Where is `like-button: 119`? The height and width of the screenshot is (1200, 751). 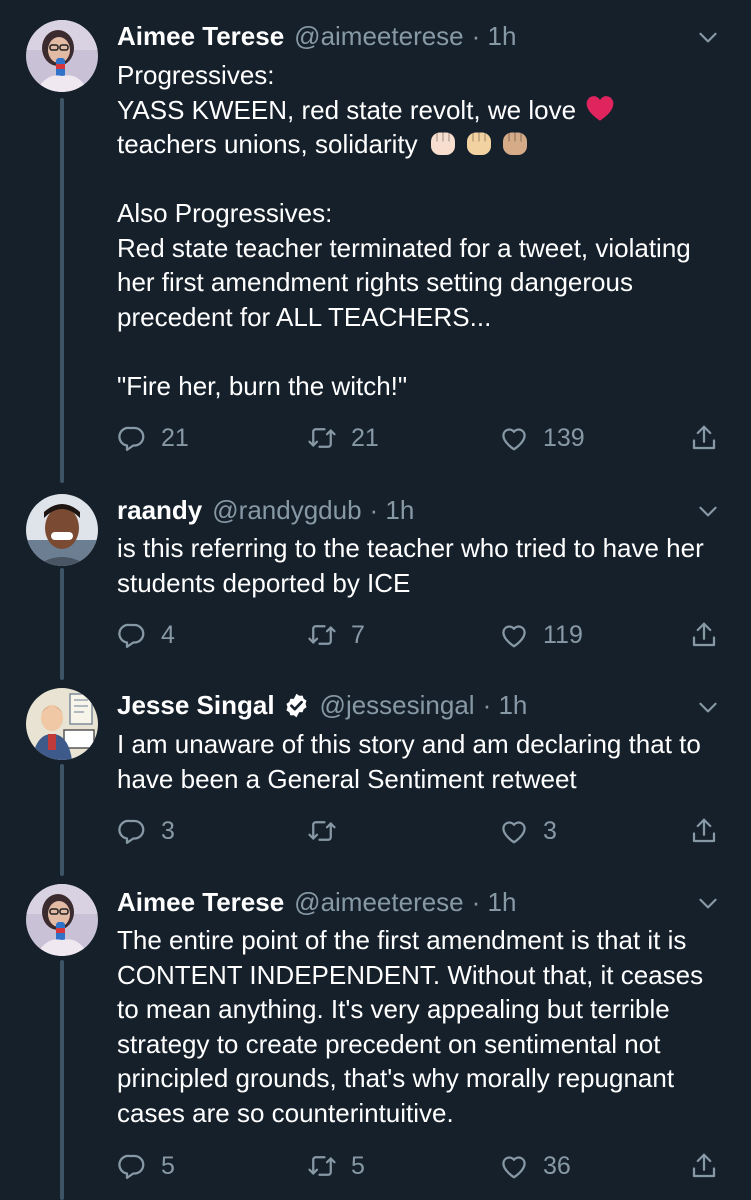 like-button: 119 is located at coordinates (541, 635).